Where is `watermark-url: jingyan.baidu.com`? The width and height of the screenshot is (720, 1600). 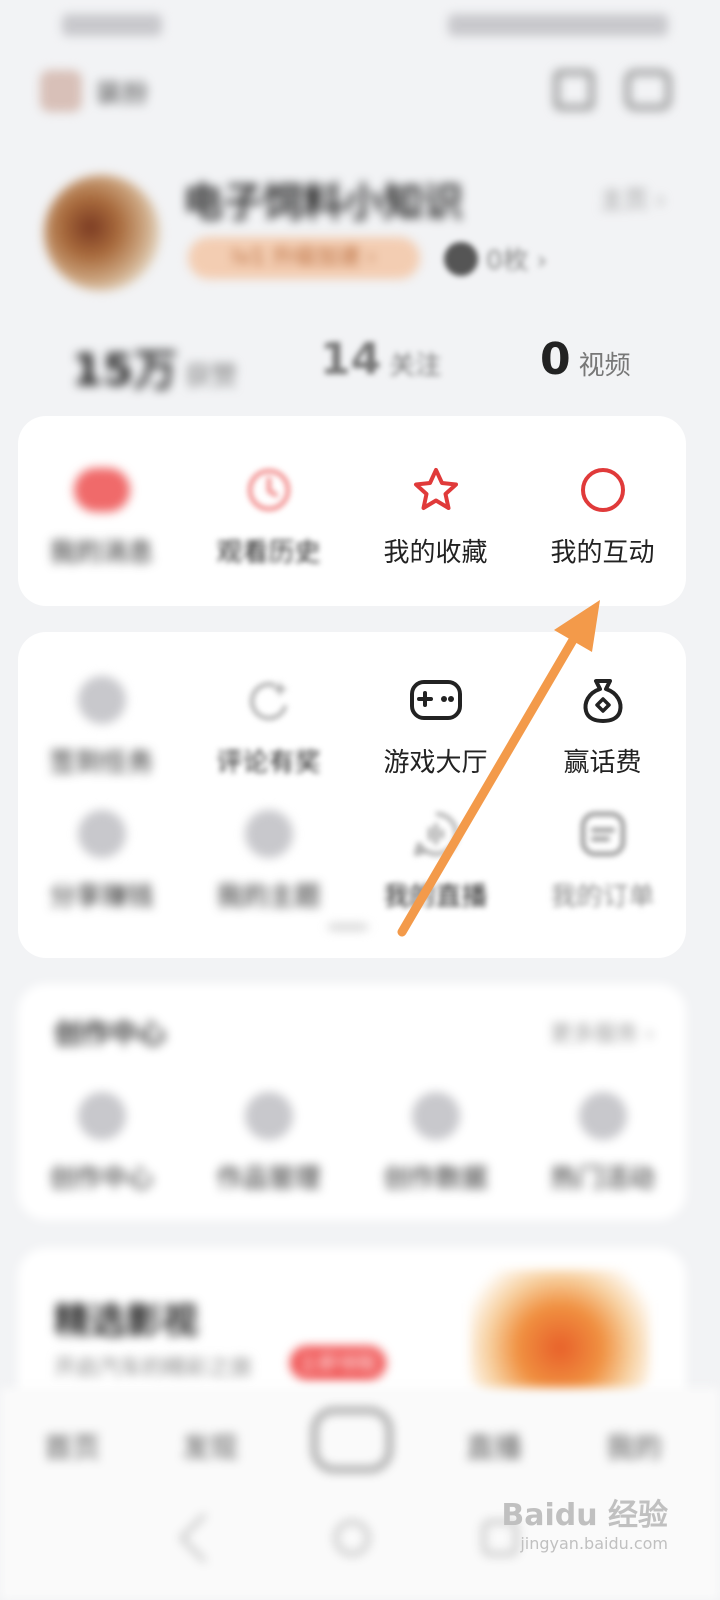 watermark-url: jingyan.baidu.com is located at coordinates (594, 1543).